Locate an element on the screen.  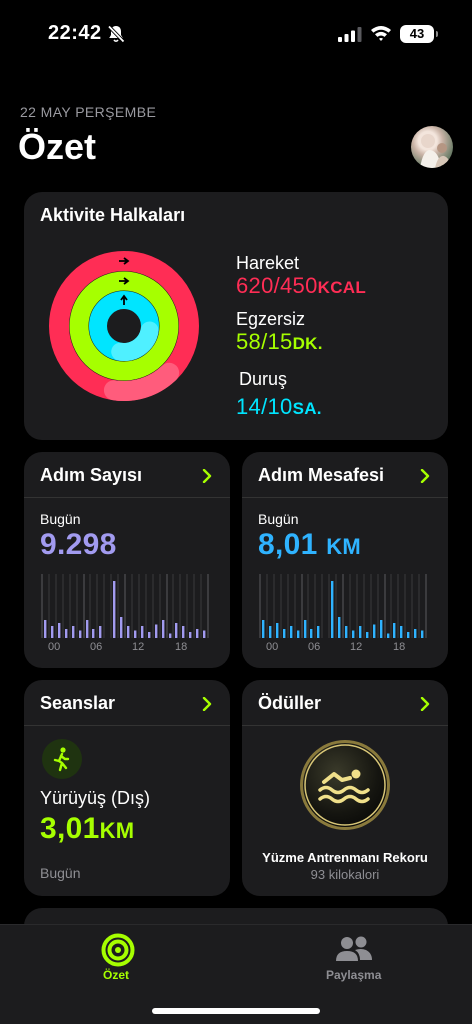
distance-tick-1: 06 is located at coordinates (314, 647).